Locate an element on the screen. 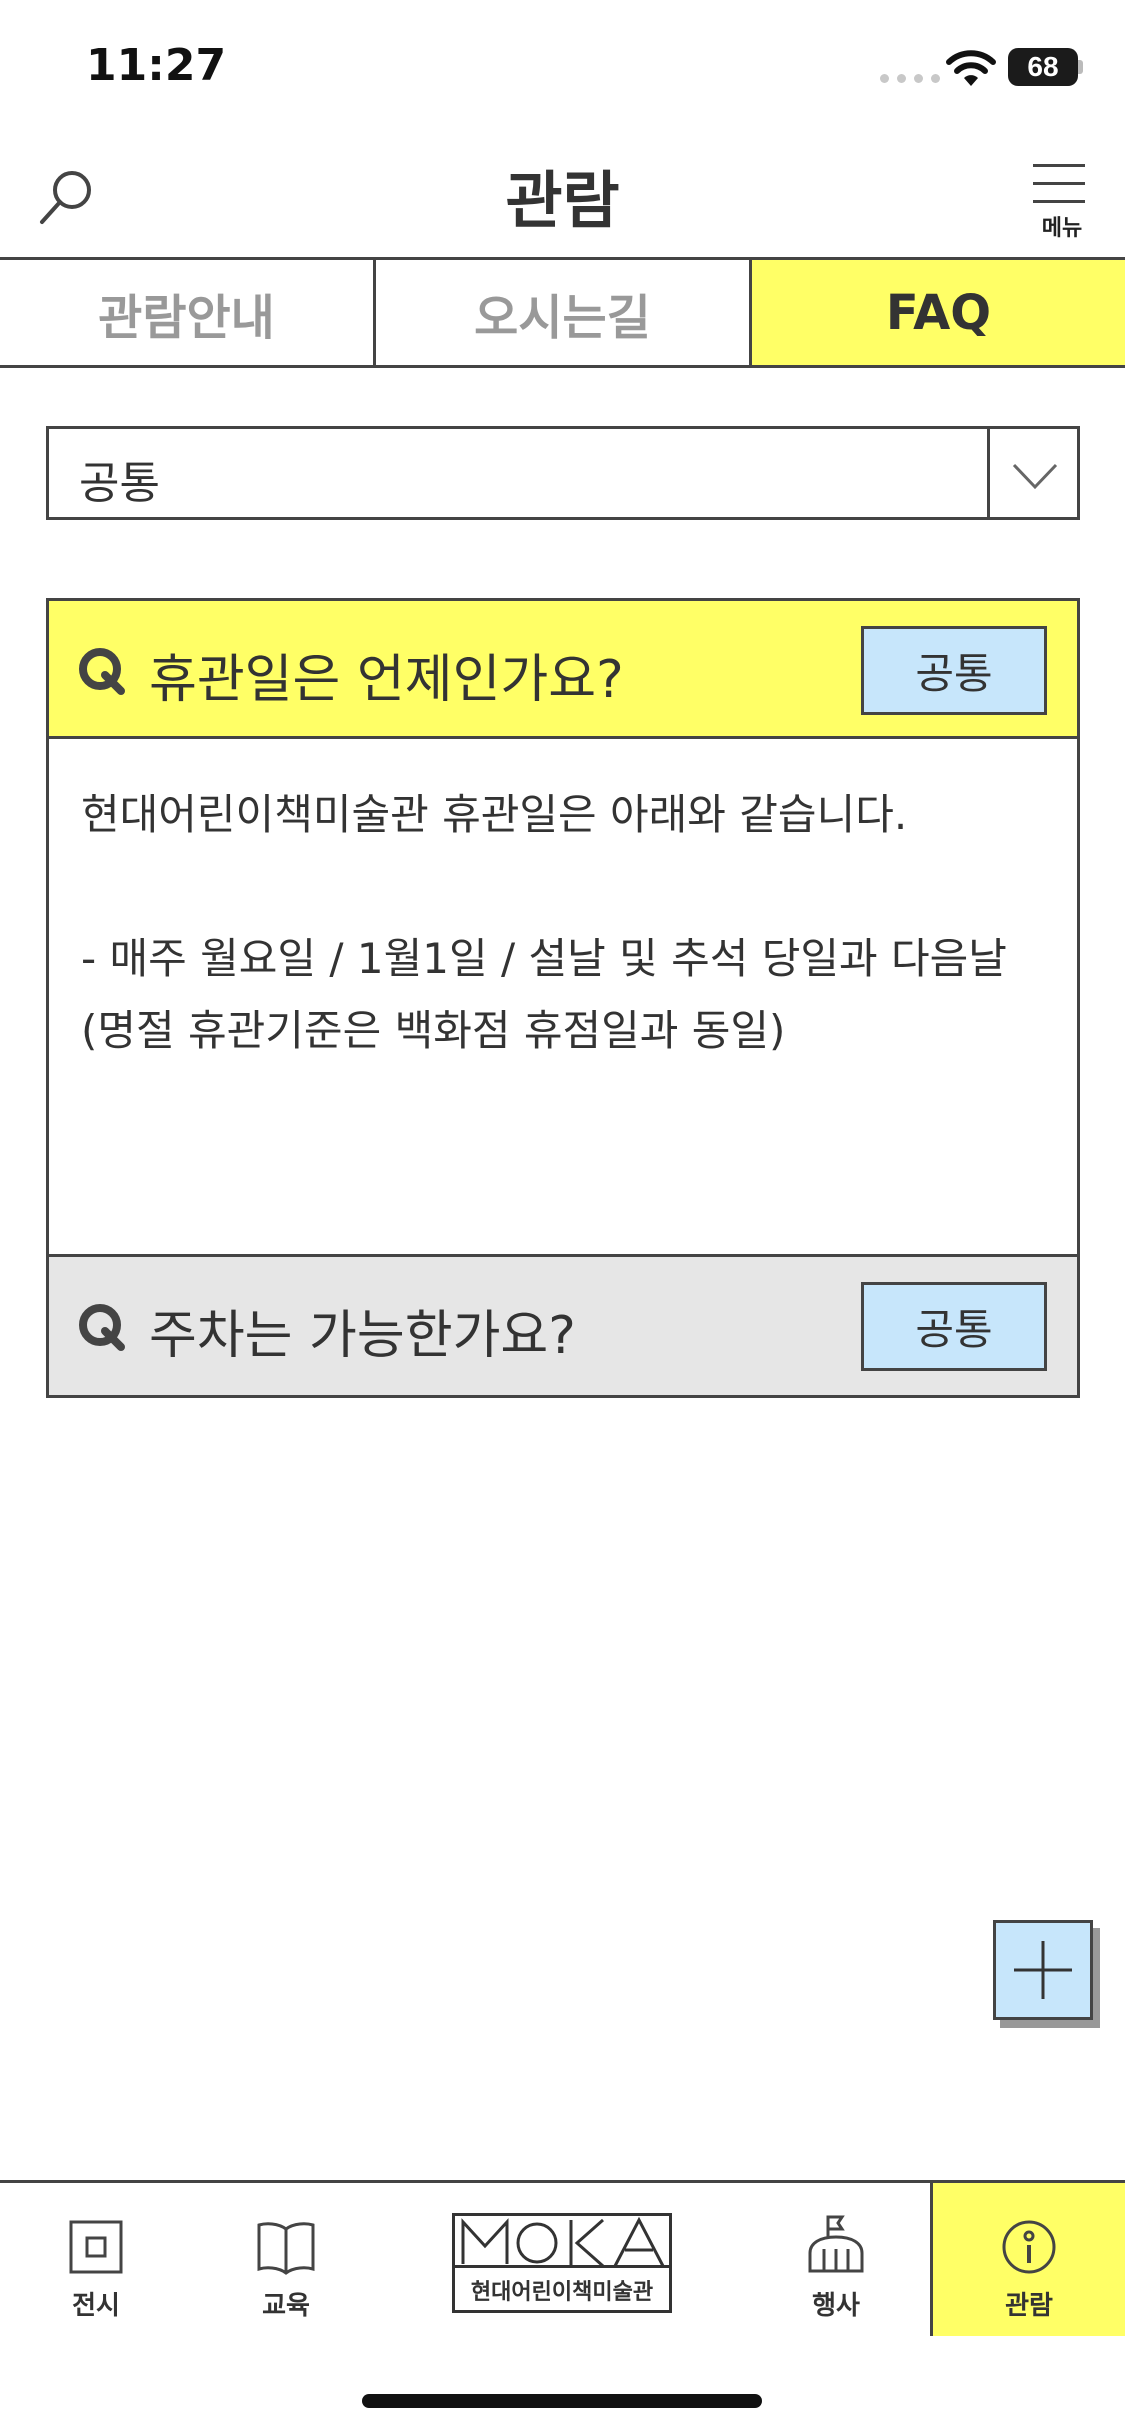 The image size is (1125, 2436). info-icon is located at coordinates (1029, 2247).